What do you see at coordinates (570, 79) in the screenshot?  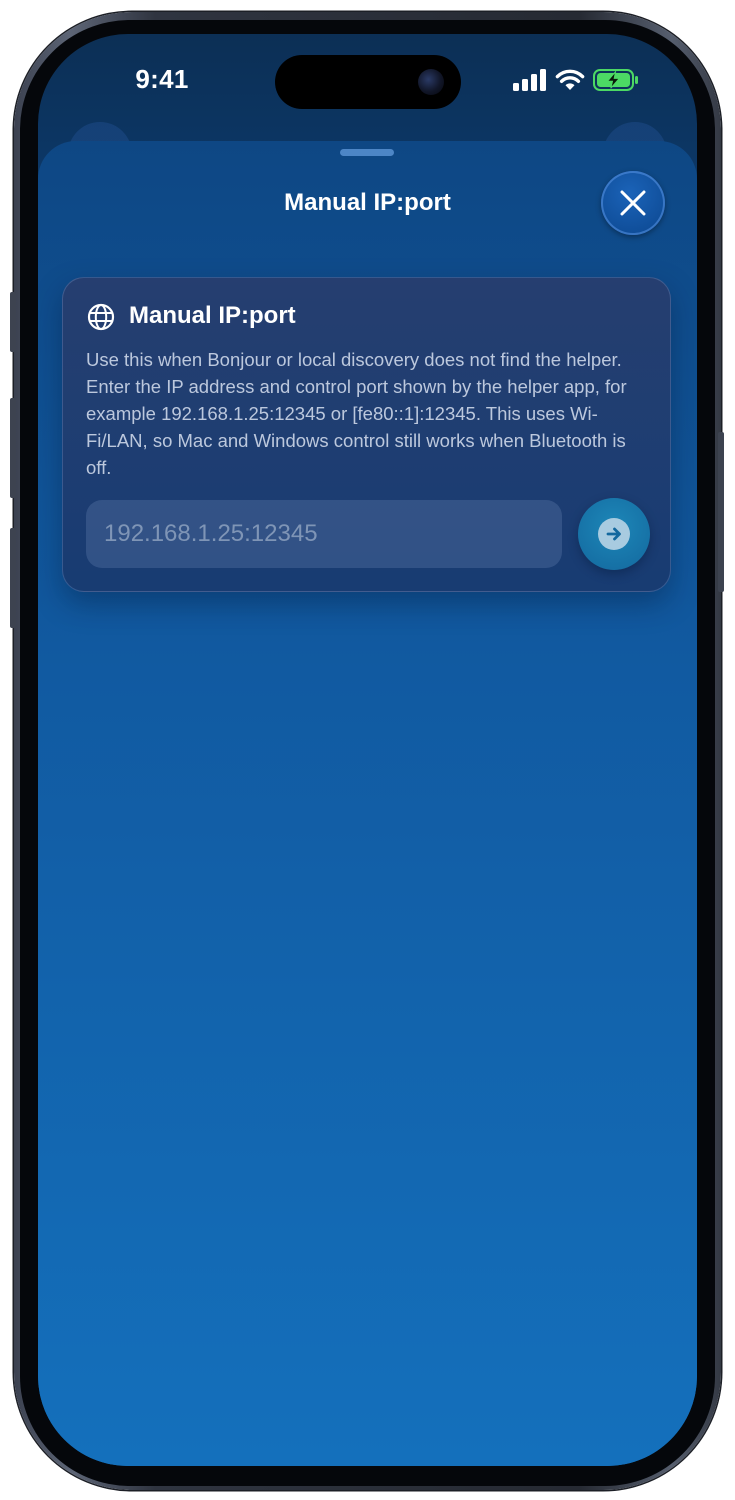 I see `wifi-icon` at bounding box center [570, 79].